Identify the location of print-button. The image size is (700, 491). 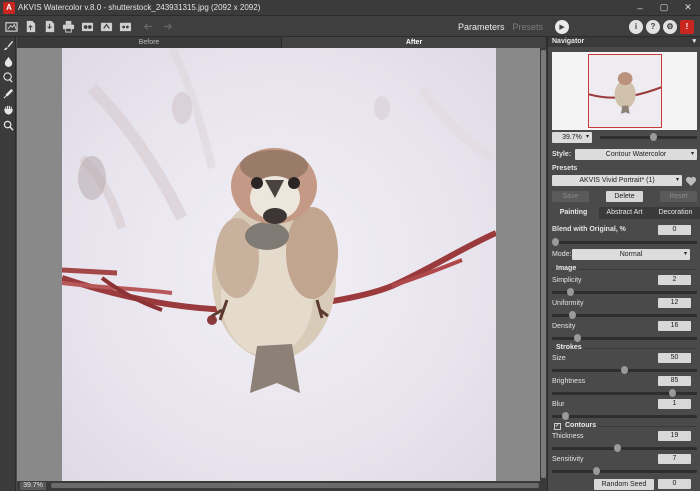
(68, 26).